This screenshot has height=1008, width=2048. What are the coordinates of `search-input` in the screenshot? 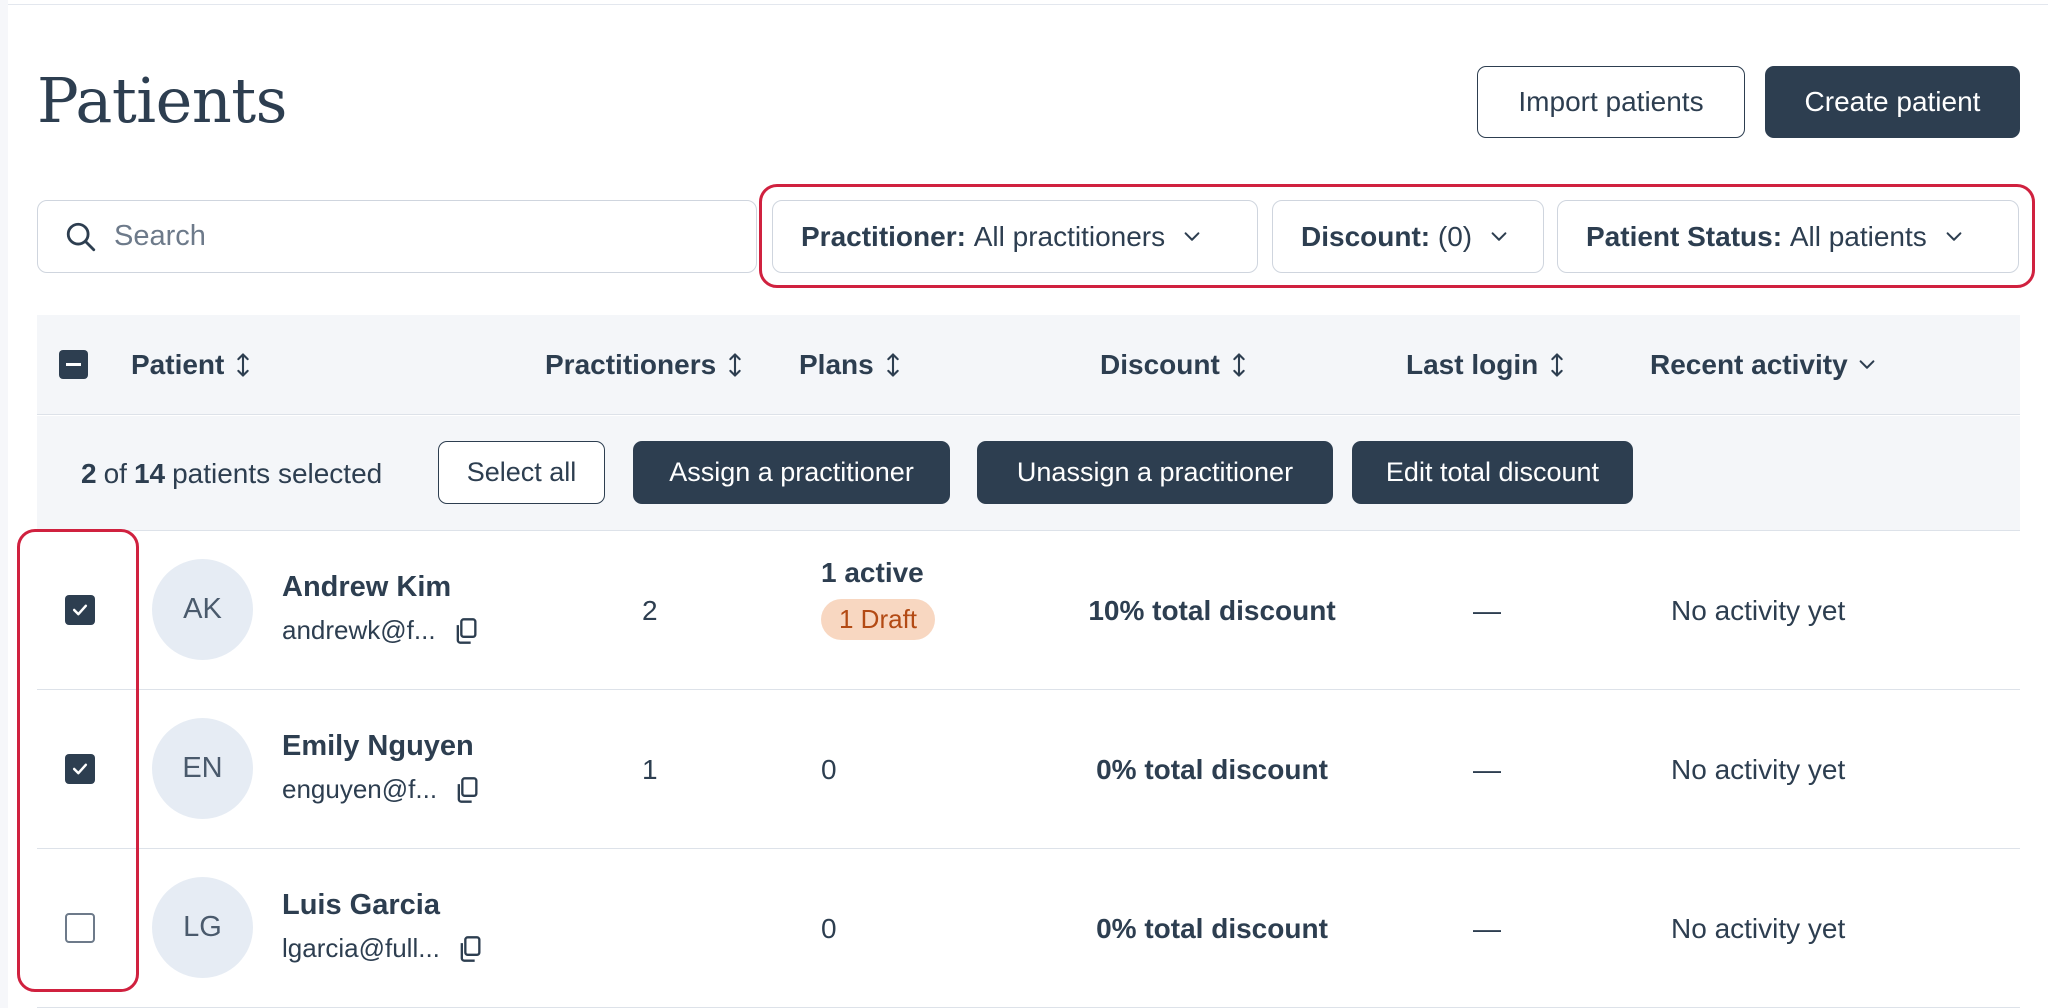 It's located at (394, 236).